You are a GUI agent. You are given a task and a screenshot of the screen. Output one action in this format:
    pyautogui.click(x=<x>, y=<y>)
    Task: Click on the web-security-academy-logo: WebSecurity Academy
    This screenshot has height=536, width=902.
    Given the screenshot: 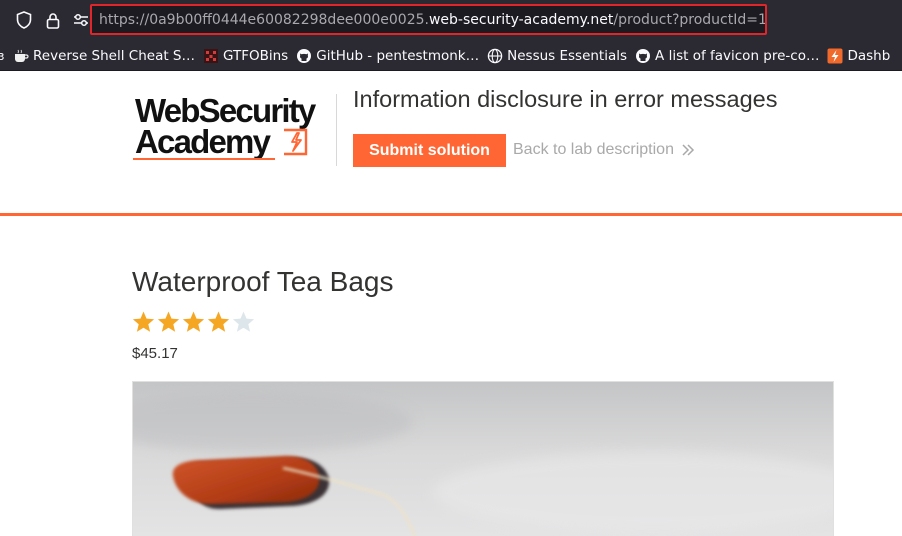 What is the action you would take?
    pyautogui.click(x=233, y=130)
    